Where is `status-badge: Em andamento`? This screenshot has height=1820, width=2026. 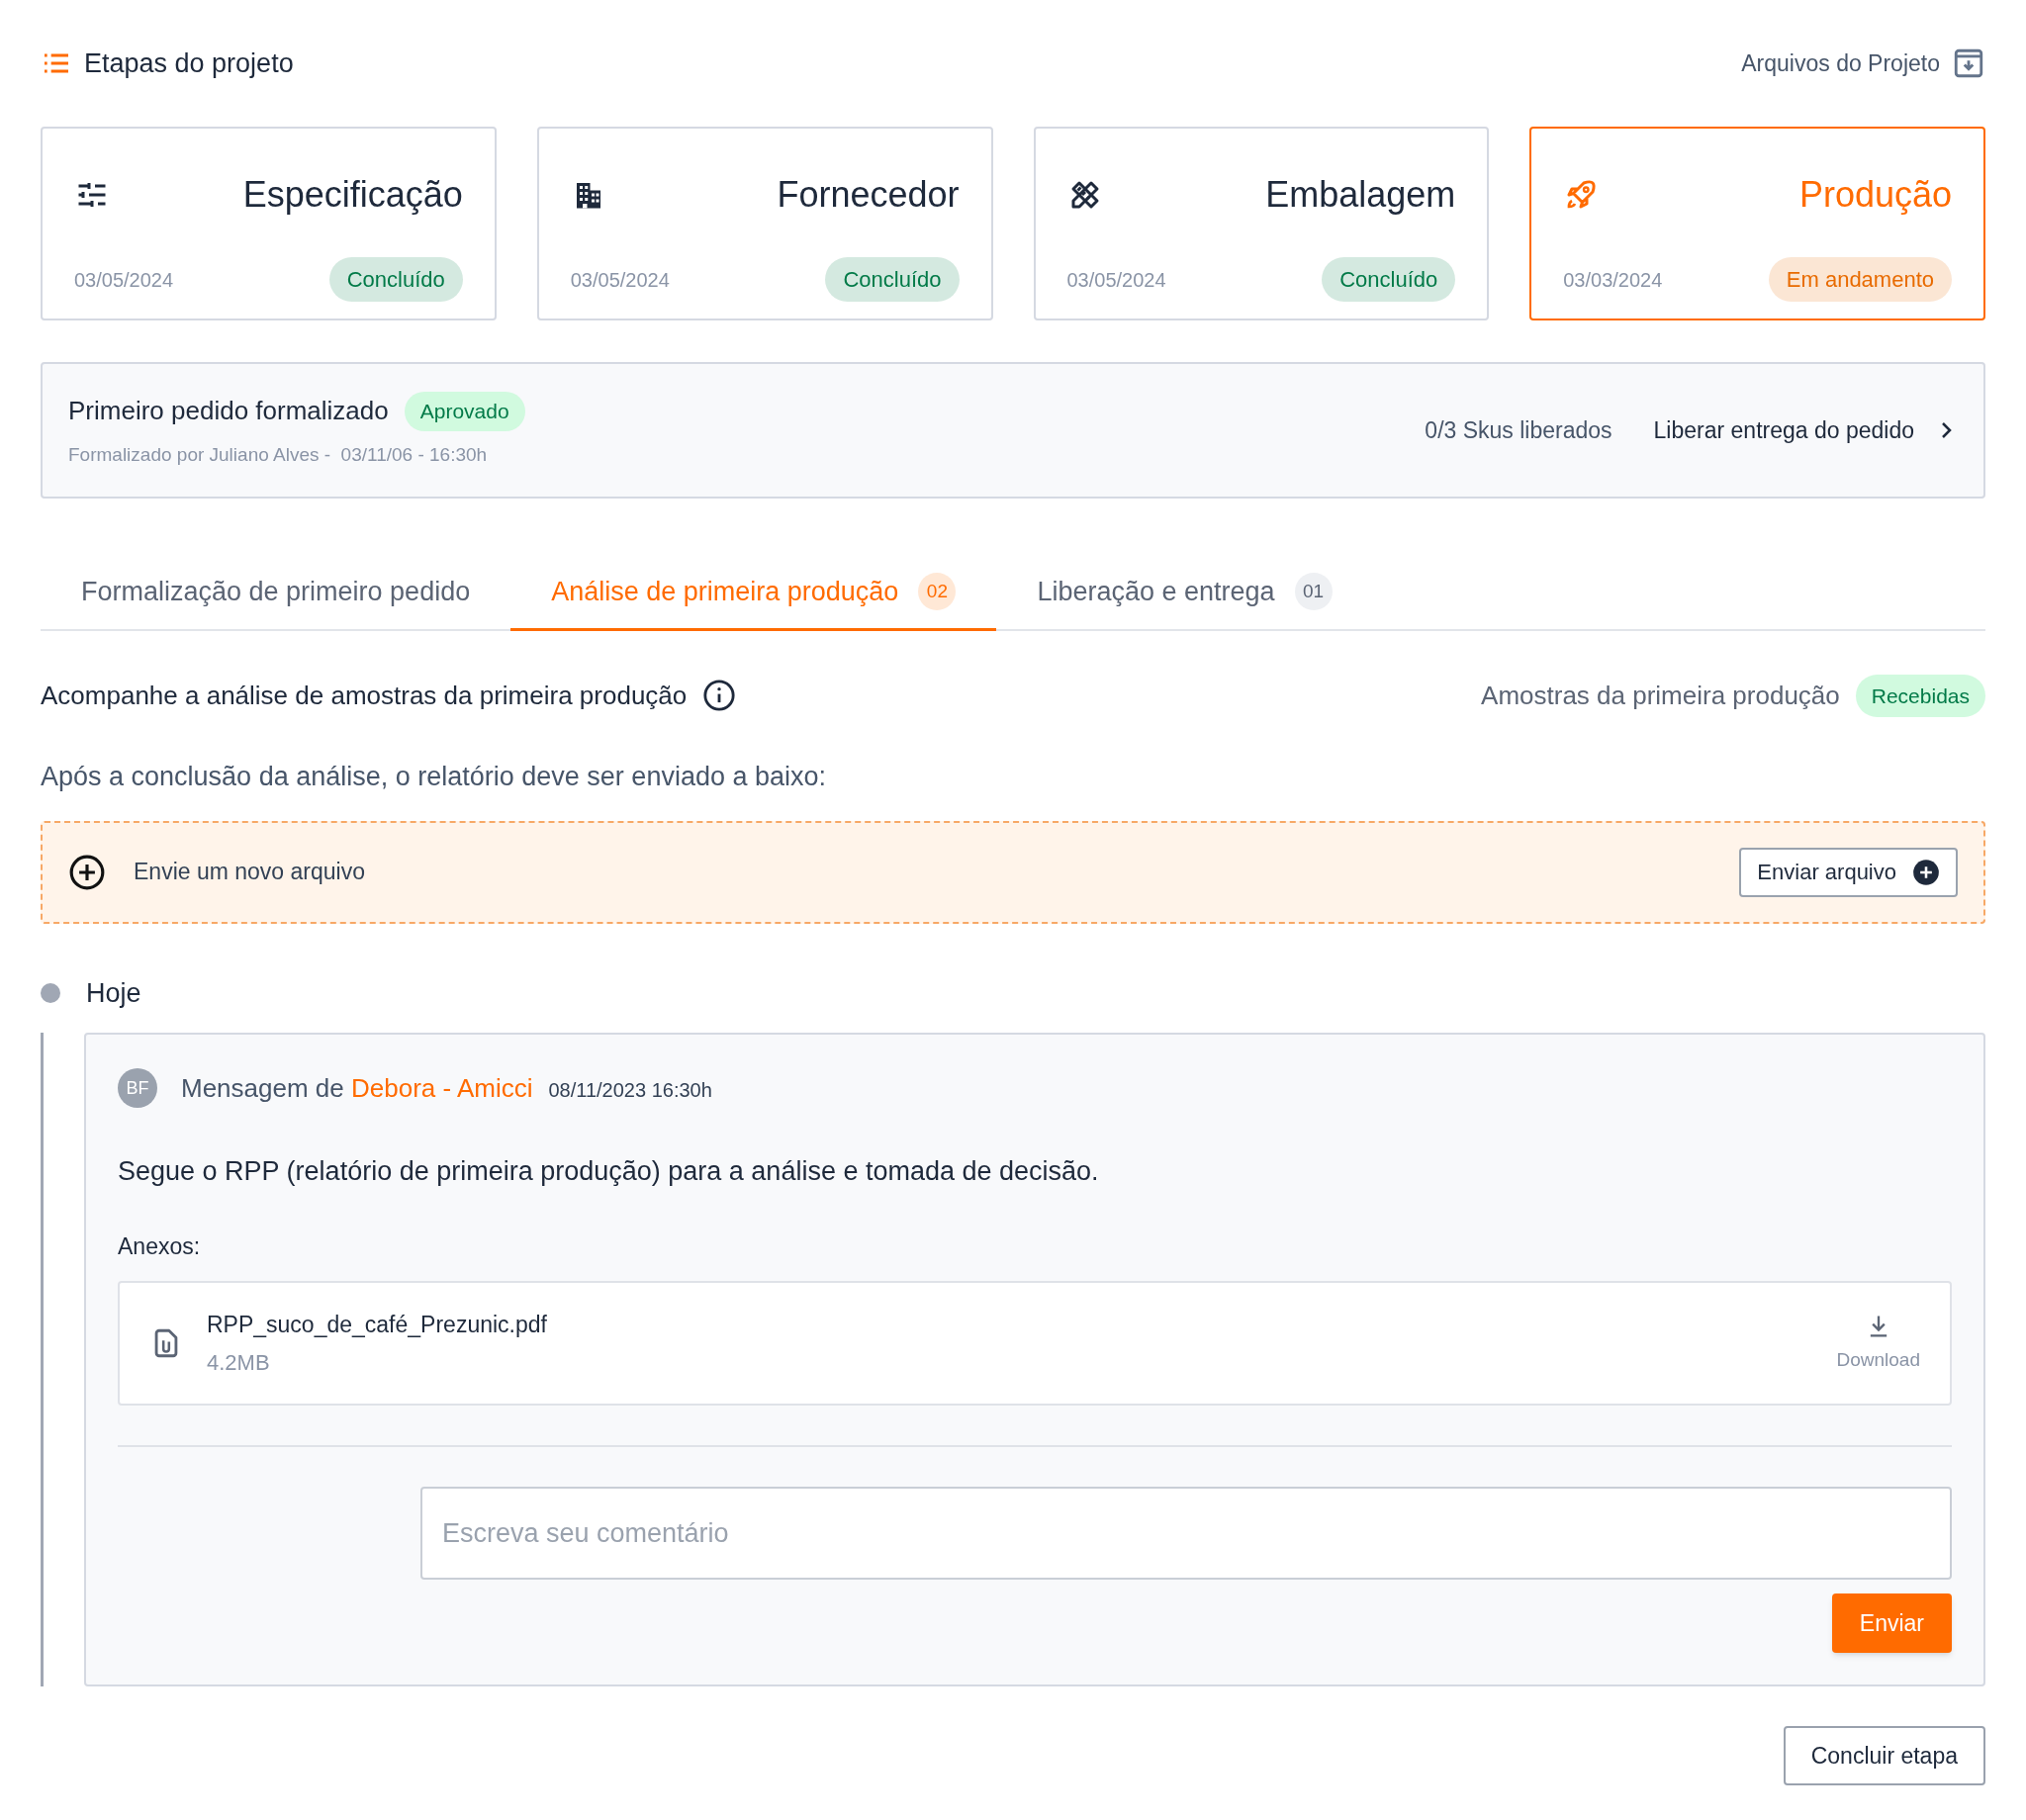 status-badge: Em andamento is located at coordinates (1860, 279).